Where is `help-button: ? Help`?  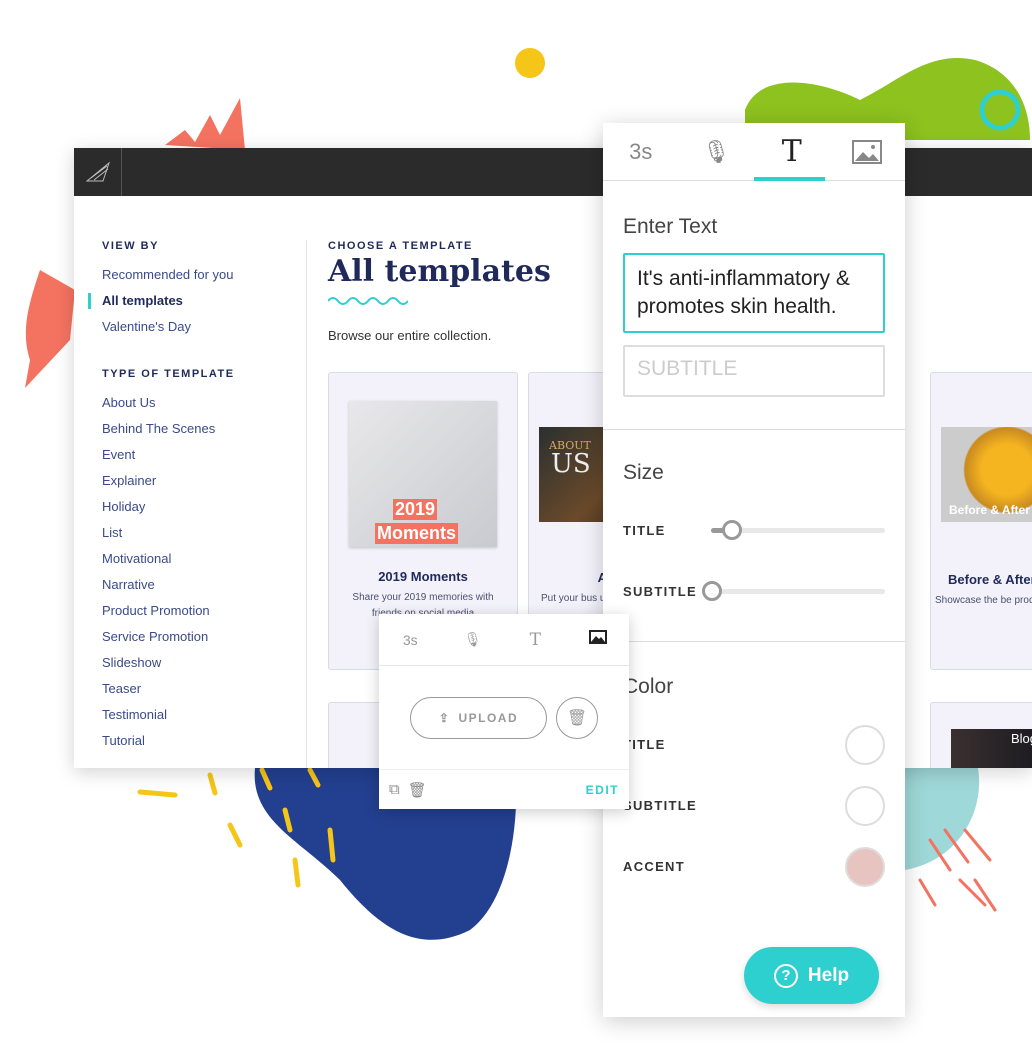
help-button: ? Help is located at coordinates (811, 975).